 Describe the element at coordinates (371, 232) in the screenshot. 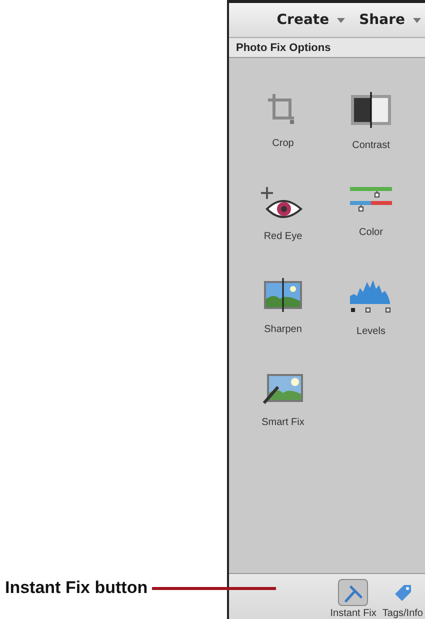

I see `tool-label: Color` at that location.